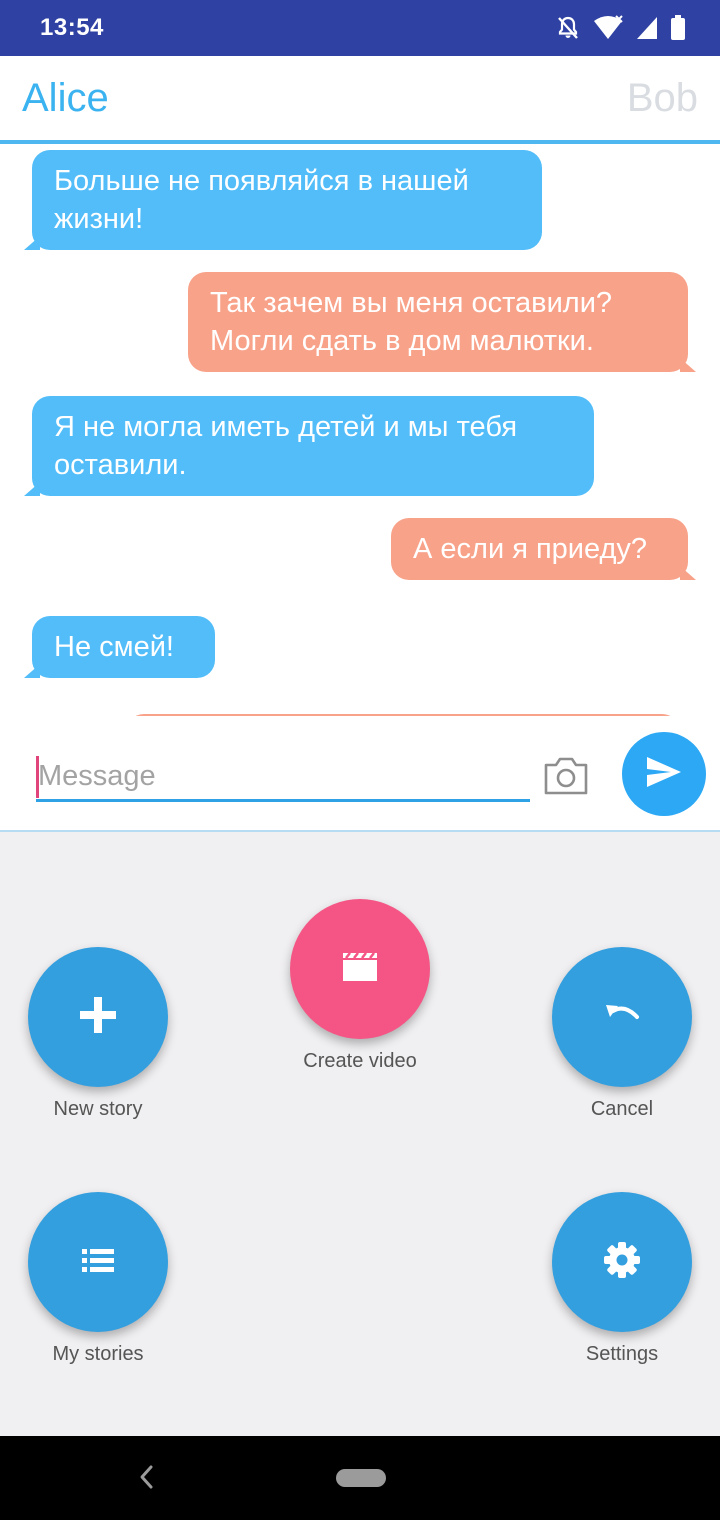 The width and height of the screenshot is (720, 1520). I want to click on contact-name-alice: Alice, so click(65, 98).